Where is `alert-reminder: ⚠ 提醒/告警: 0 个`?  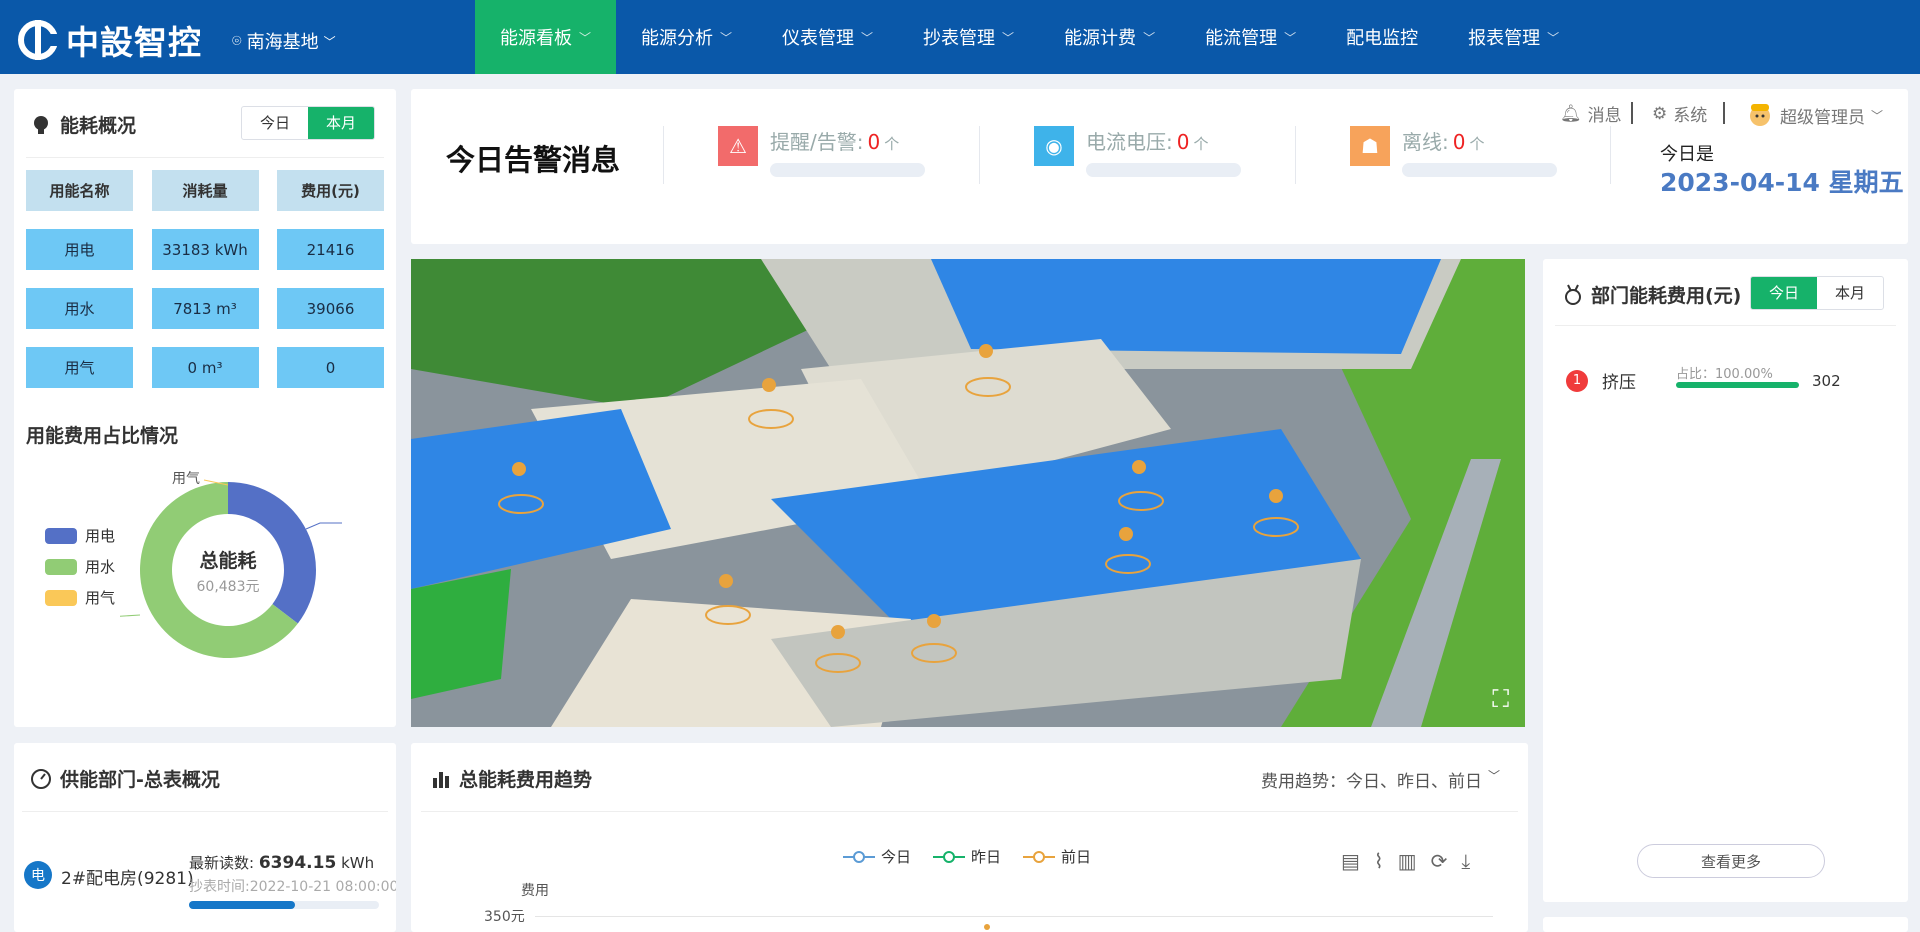 alert-reminder: ⚠ 提醒/告警: 0 个 is located at coordinates (821, 151).